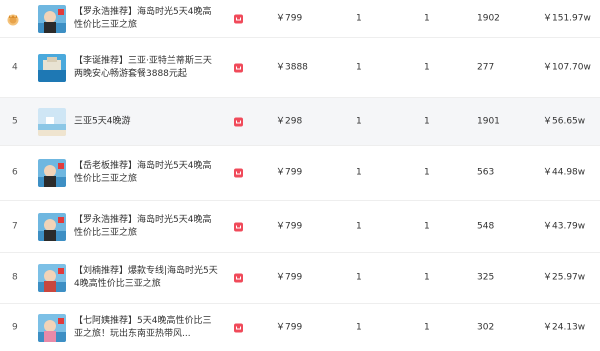  Describe the element at coordinates (564, 277) in the screenshot. I see `sales-amount: ￥25.97w` at that location.